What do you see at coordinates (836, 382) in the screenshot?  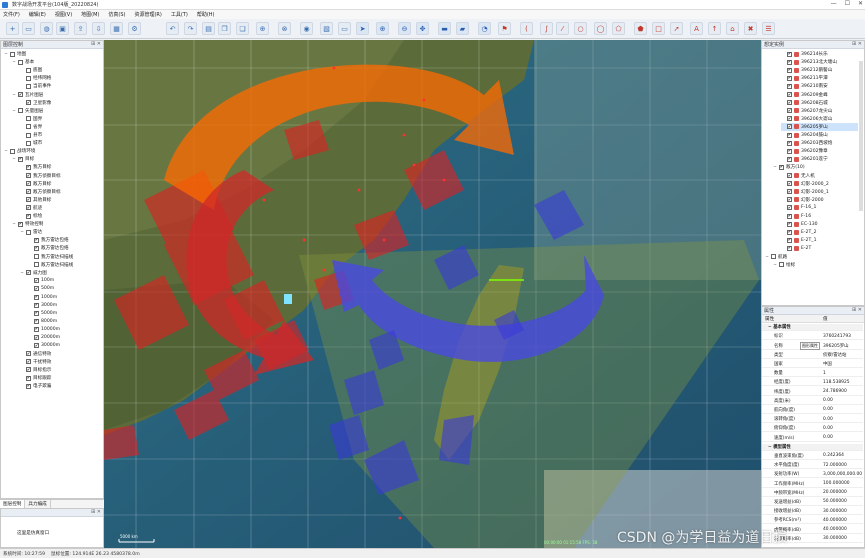 I see `property-value: 118.538925` at bounding box center [836, 382].